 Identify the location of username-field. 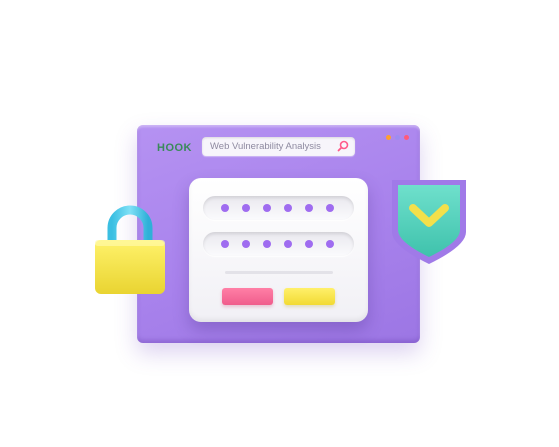
(278, 208).